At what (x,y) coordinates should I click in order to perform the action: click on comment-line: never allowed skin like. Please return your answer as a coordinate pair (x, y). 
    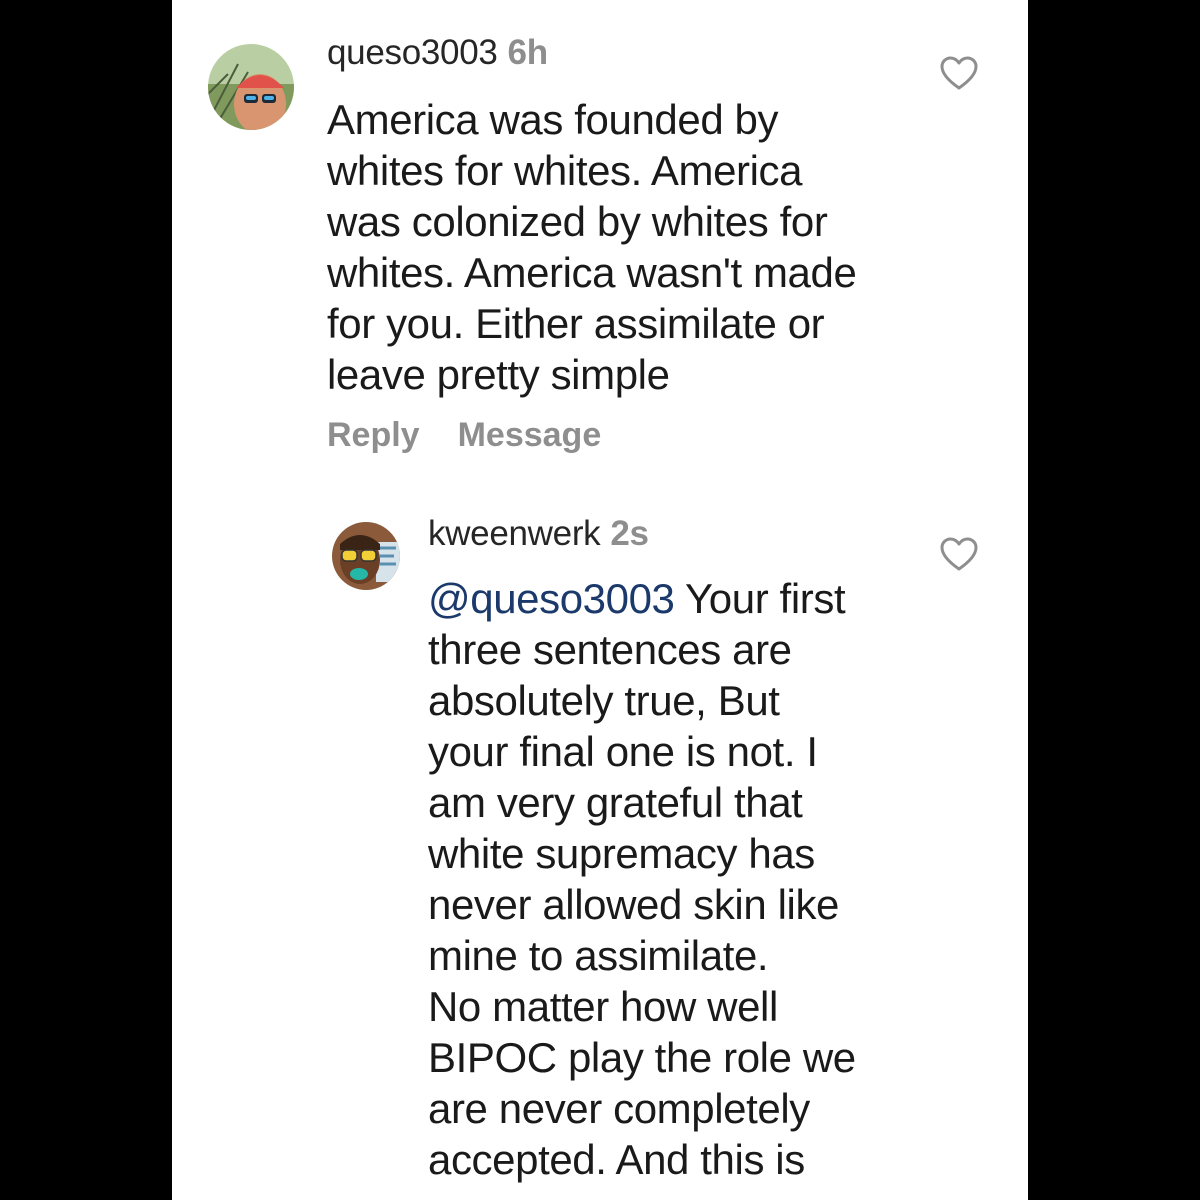
    Looking at the image, I should click on (634, 904).